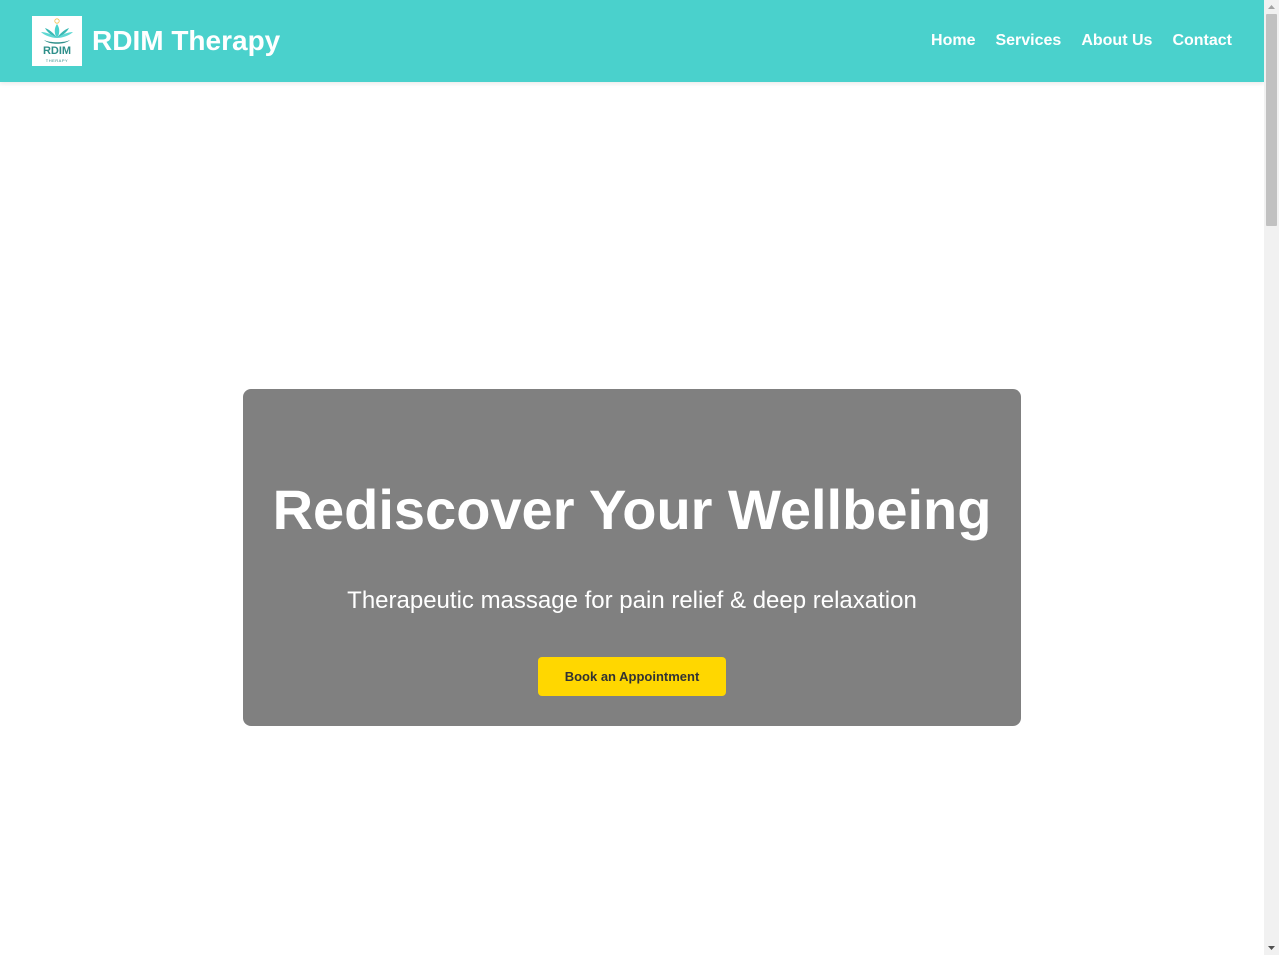  Describe the element at coordinates (57, 51) in the screenshot. I see `logo-text: RDIM` at that location.